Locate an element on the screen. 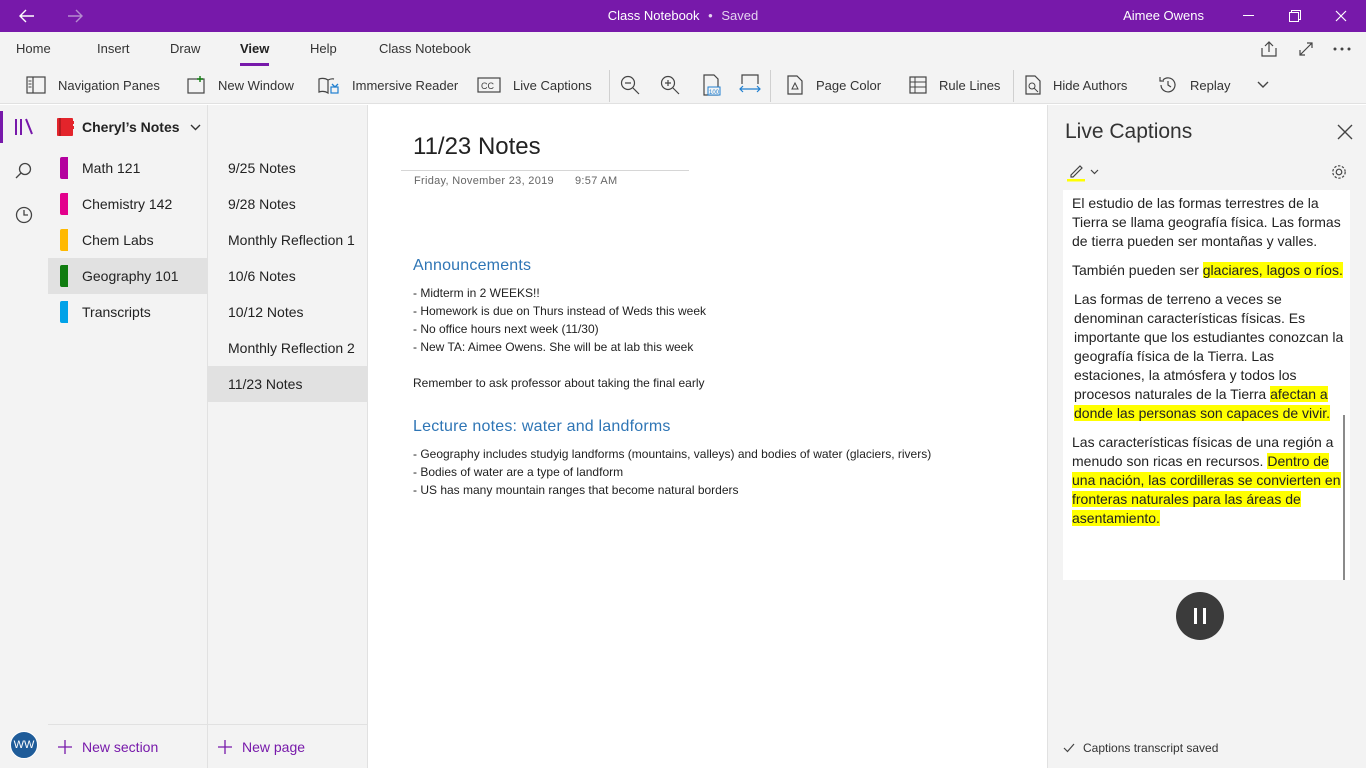 This screenshot has height=768, width=1366. rule-lines-button: Rule Lines is located at coordinates (954, 85).